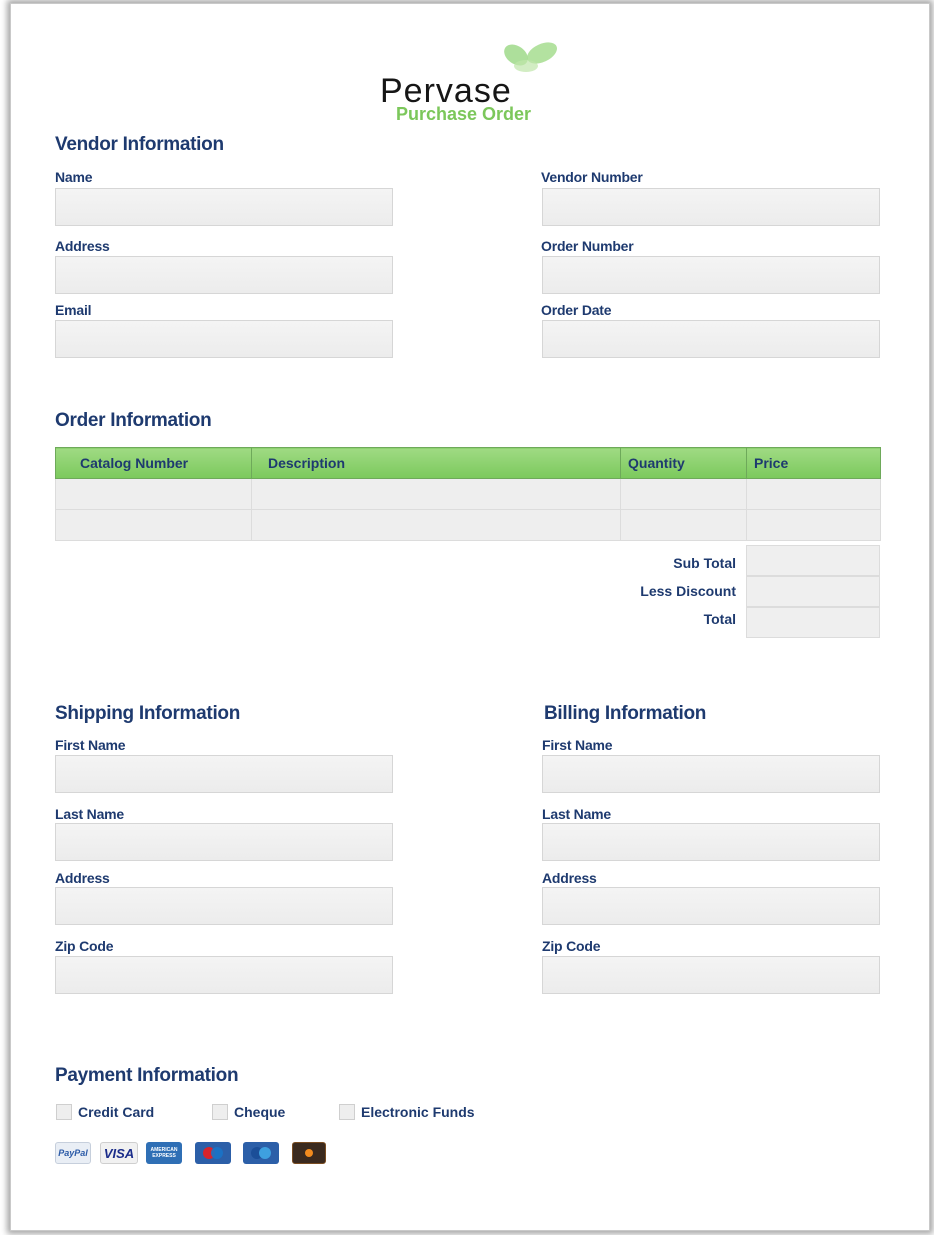  What do you see at coordinates (224, 906) in the screenshot?
I see `shipping-address-field` at bounding box center [224, 906].